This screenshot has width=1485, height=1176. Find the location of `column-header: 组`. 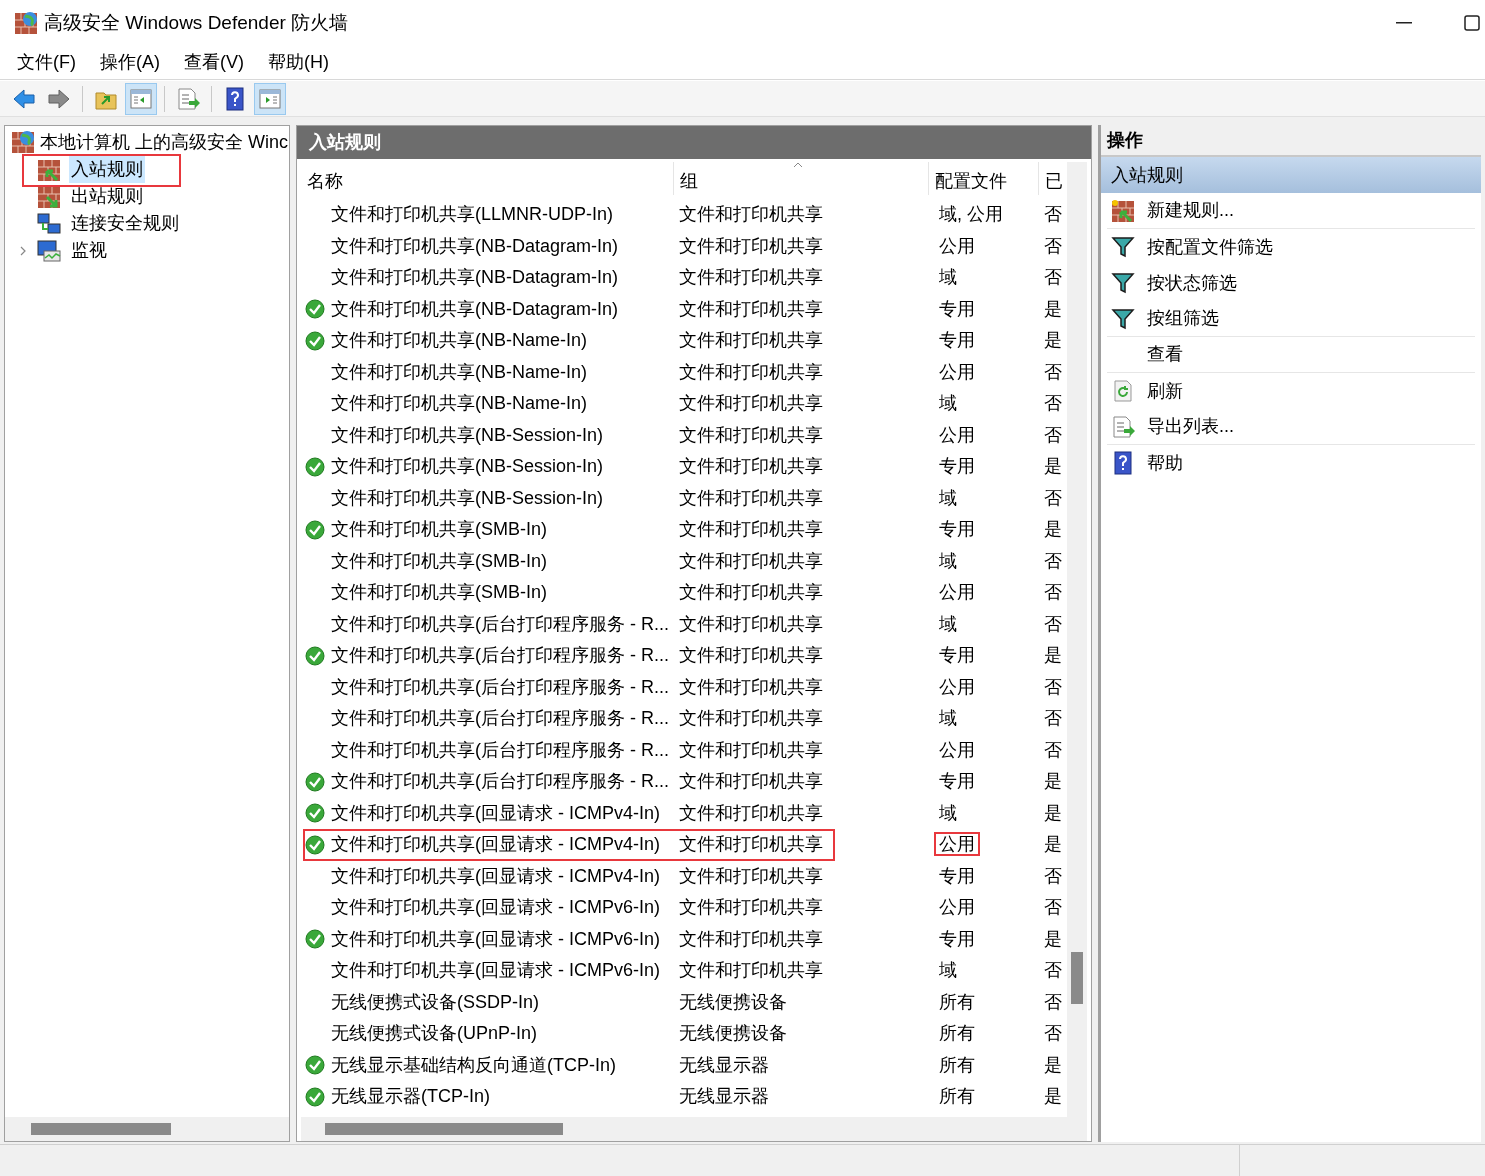

column-header: 组 is located at coordinates (689, 181).